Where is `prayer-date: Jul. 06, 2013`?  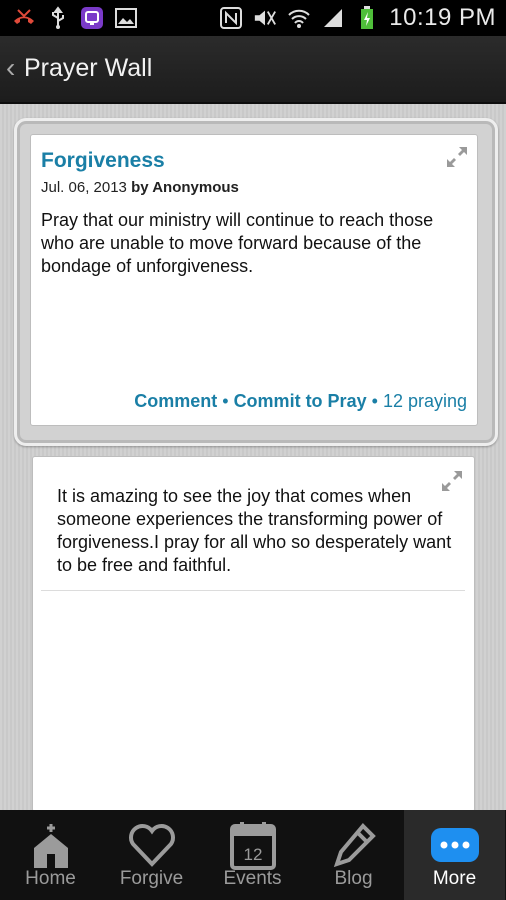
prayer-date: Jul. 06, 2013 is located at coordinates (84, 187).